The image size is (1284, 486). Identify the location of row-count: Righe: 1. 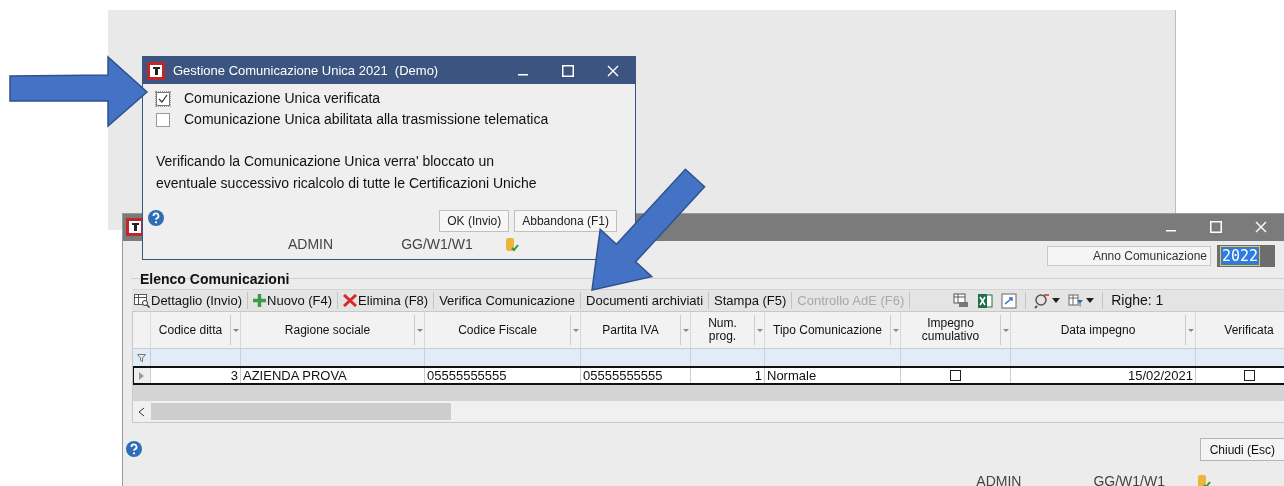
(1137, 300).